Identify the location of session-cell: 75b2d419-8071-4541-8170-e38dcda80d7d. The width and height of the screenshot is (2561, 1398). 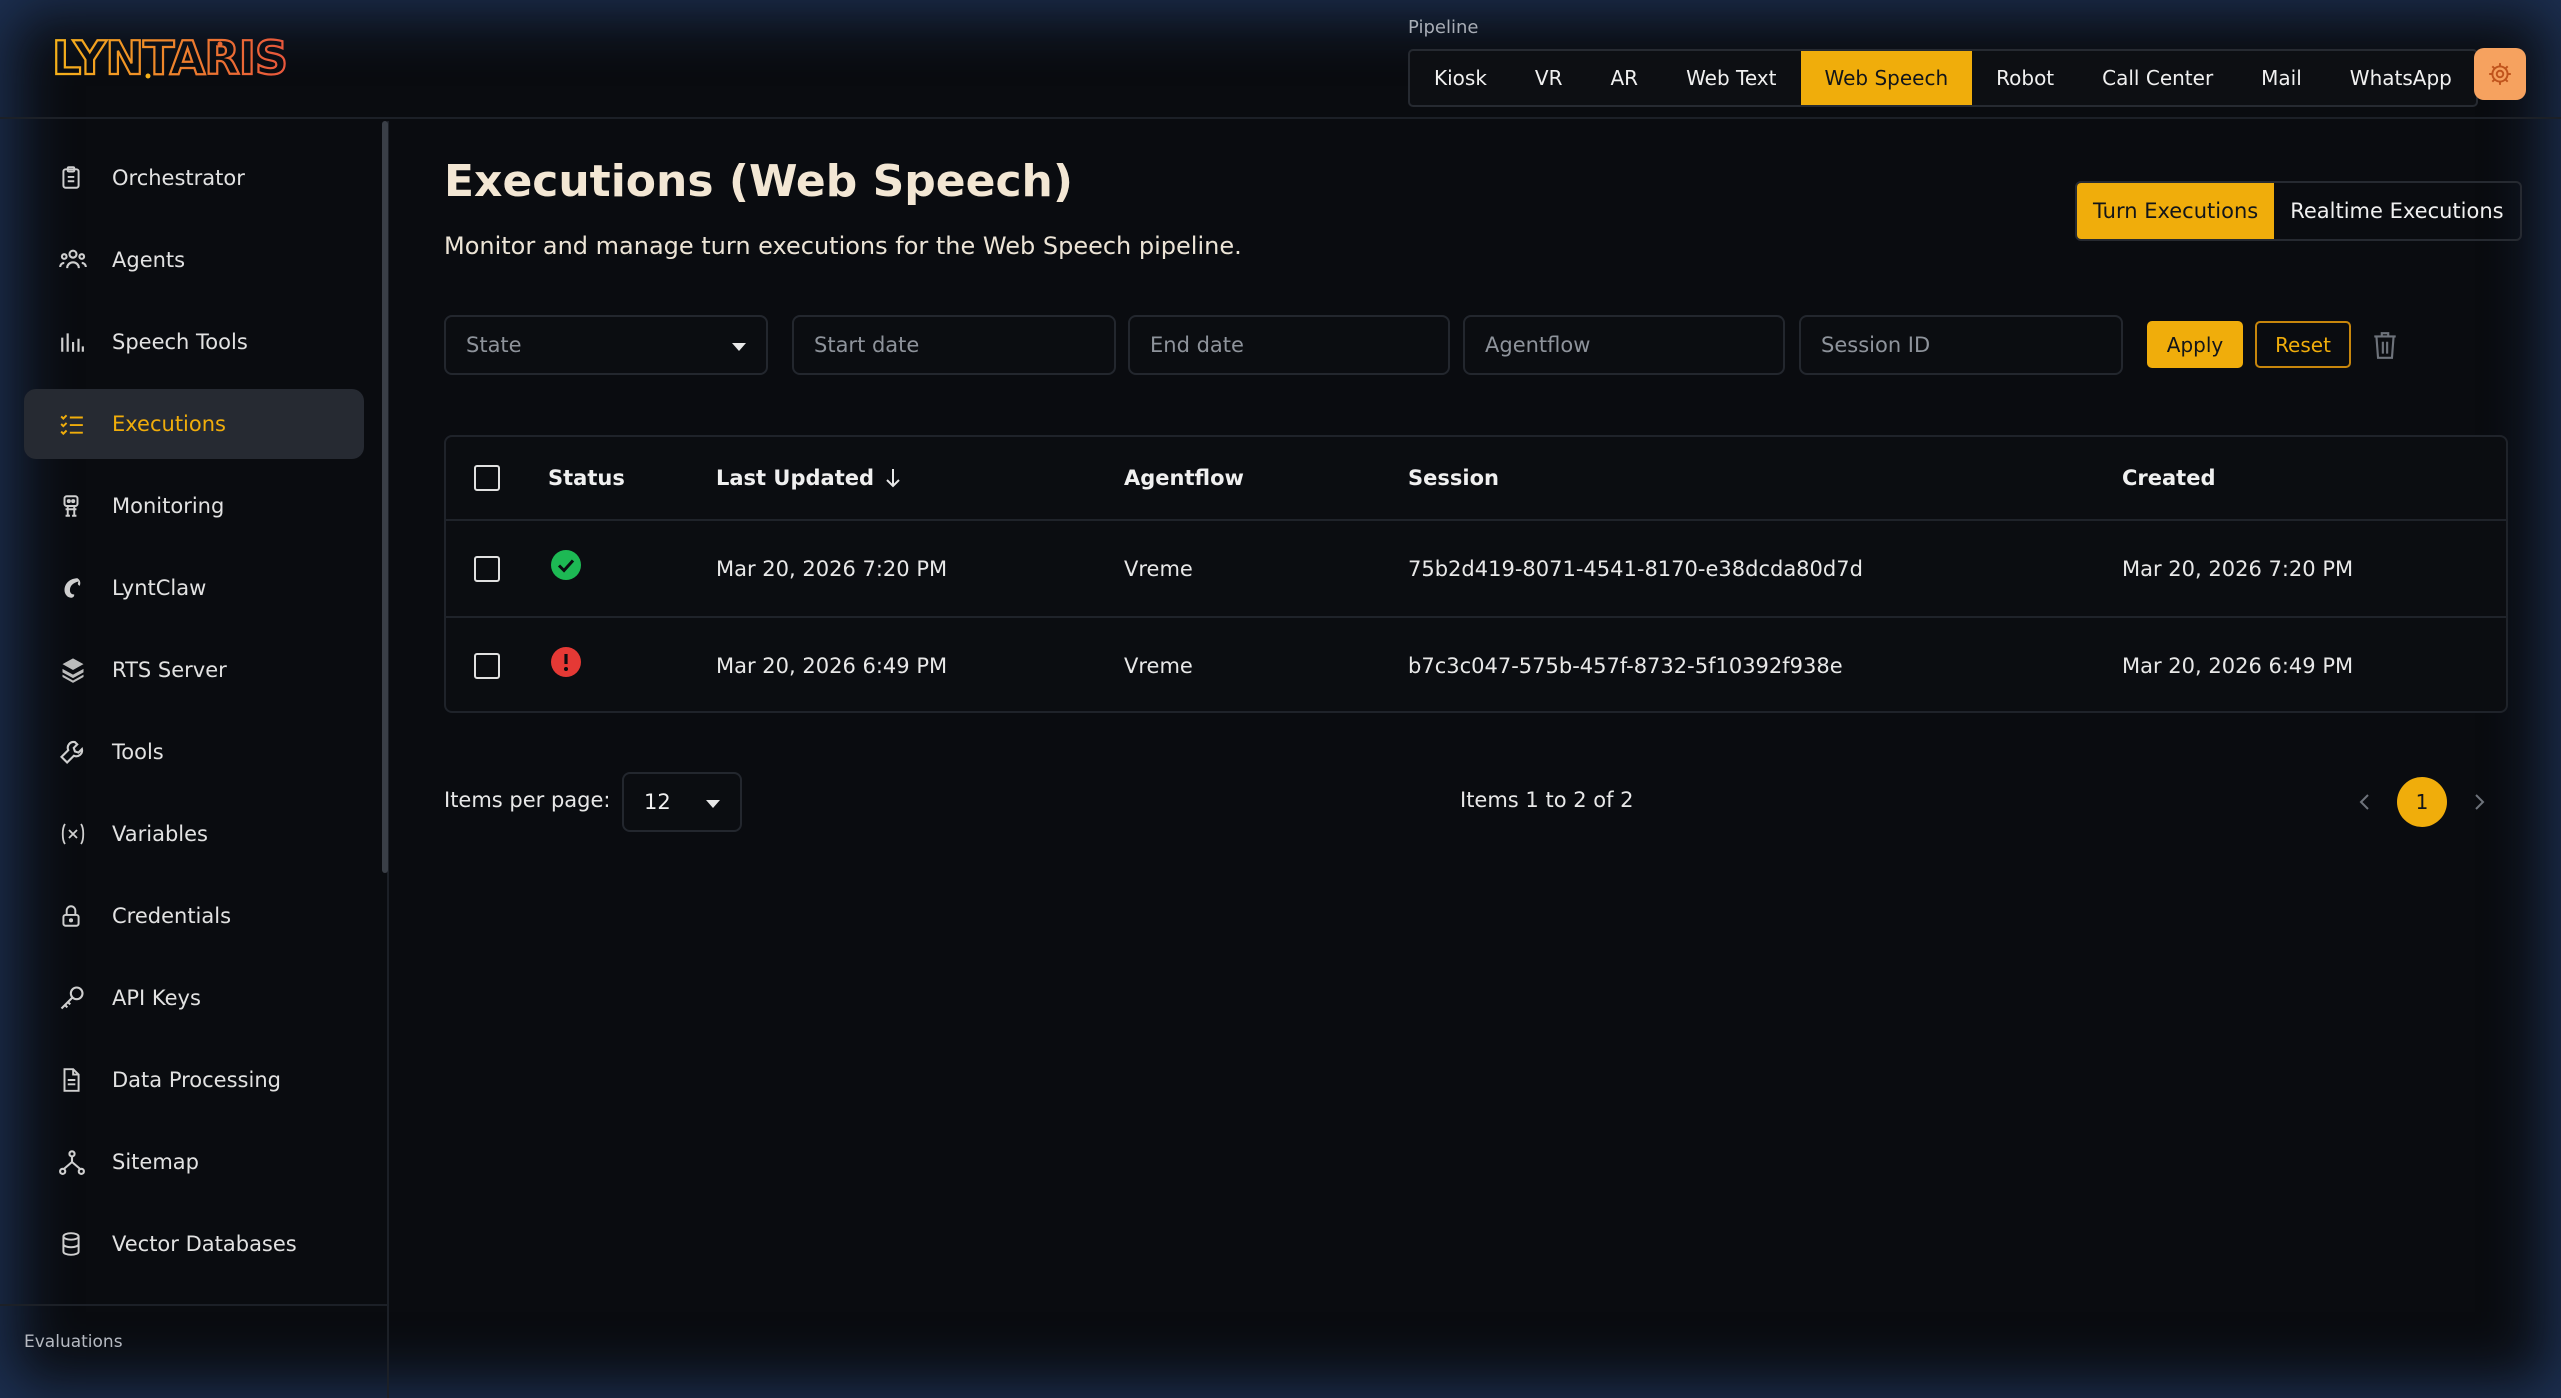
(1635, 568).